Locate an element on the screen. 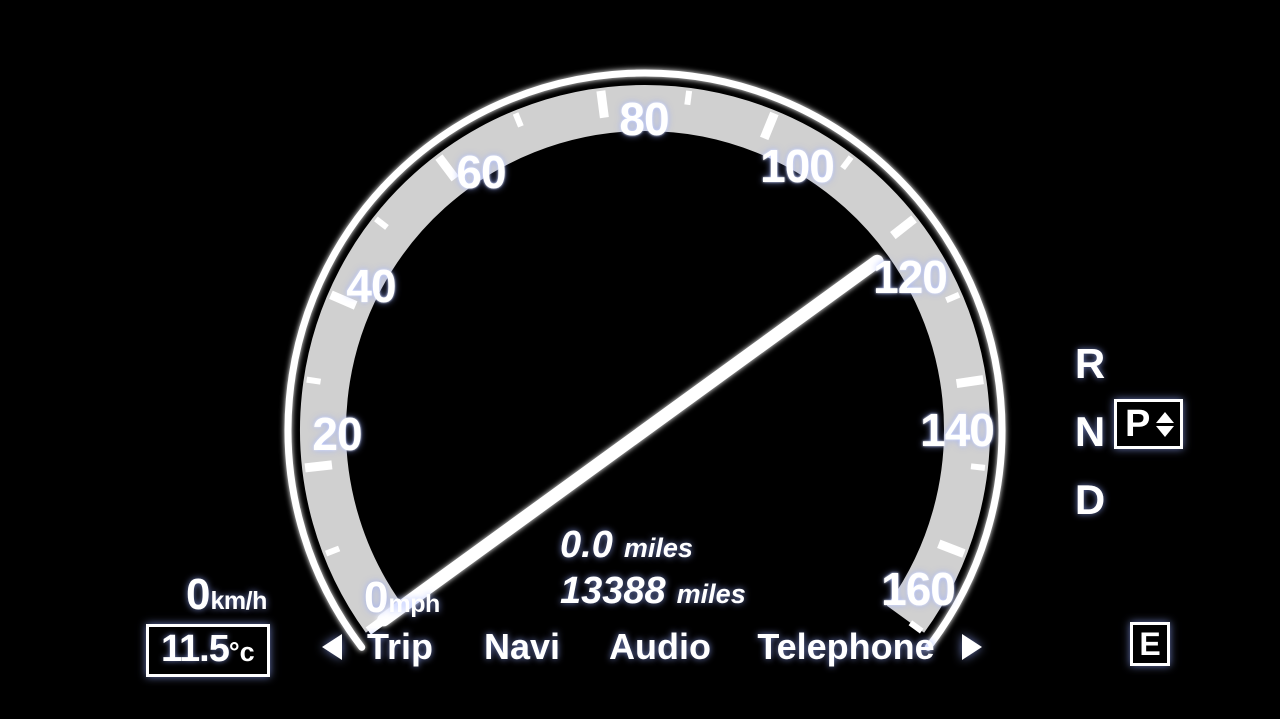  gear-position-n: N is located at coordinates (1090, 431).